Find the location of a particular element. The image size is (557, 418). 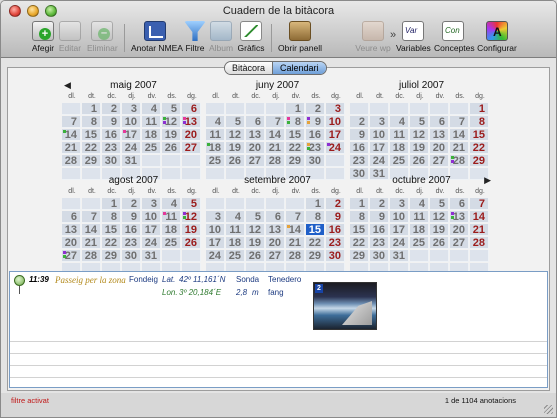

filtre-button: Filtre is located at coordinates (195, 39).